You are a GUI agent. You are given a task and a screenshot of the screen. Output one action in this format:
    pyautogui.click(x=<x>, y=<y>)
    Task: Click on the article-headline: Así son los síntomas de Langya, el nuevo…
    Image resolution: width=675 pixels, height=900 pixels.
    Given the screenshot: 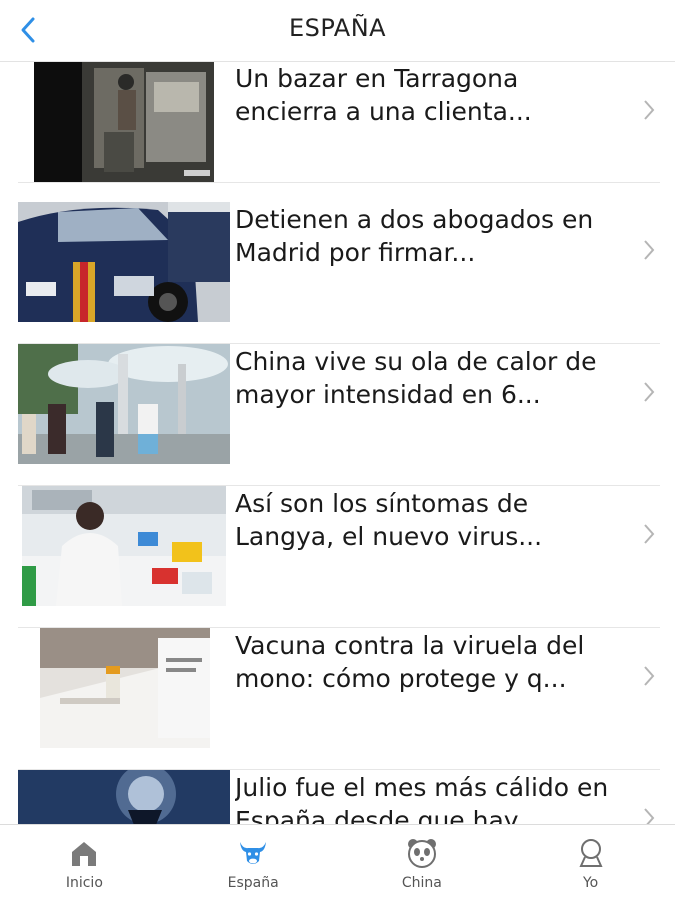 What is the action you would take?
    pyautogui.click(x=389, y=520)
    